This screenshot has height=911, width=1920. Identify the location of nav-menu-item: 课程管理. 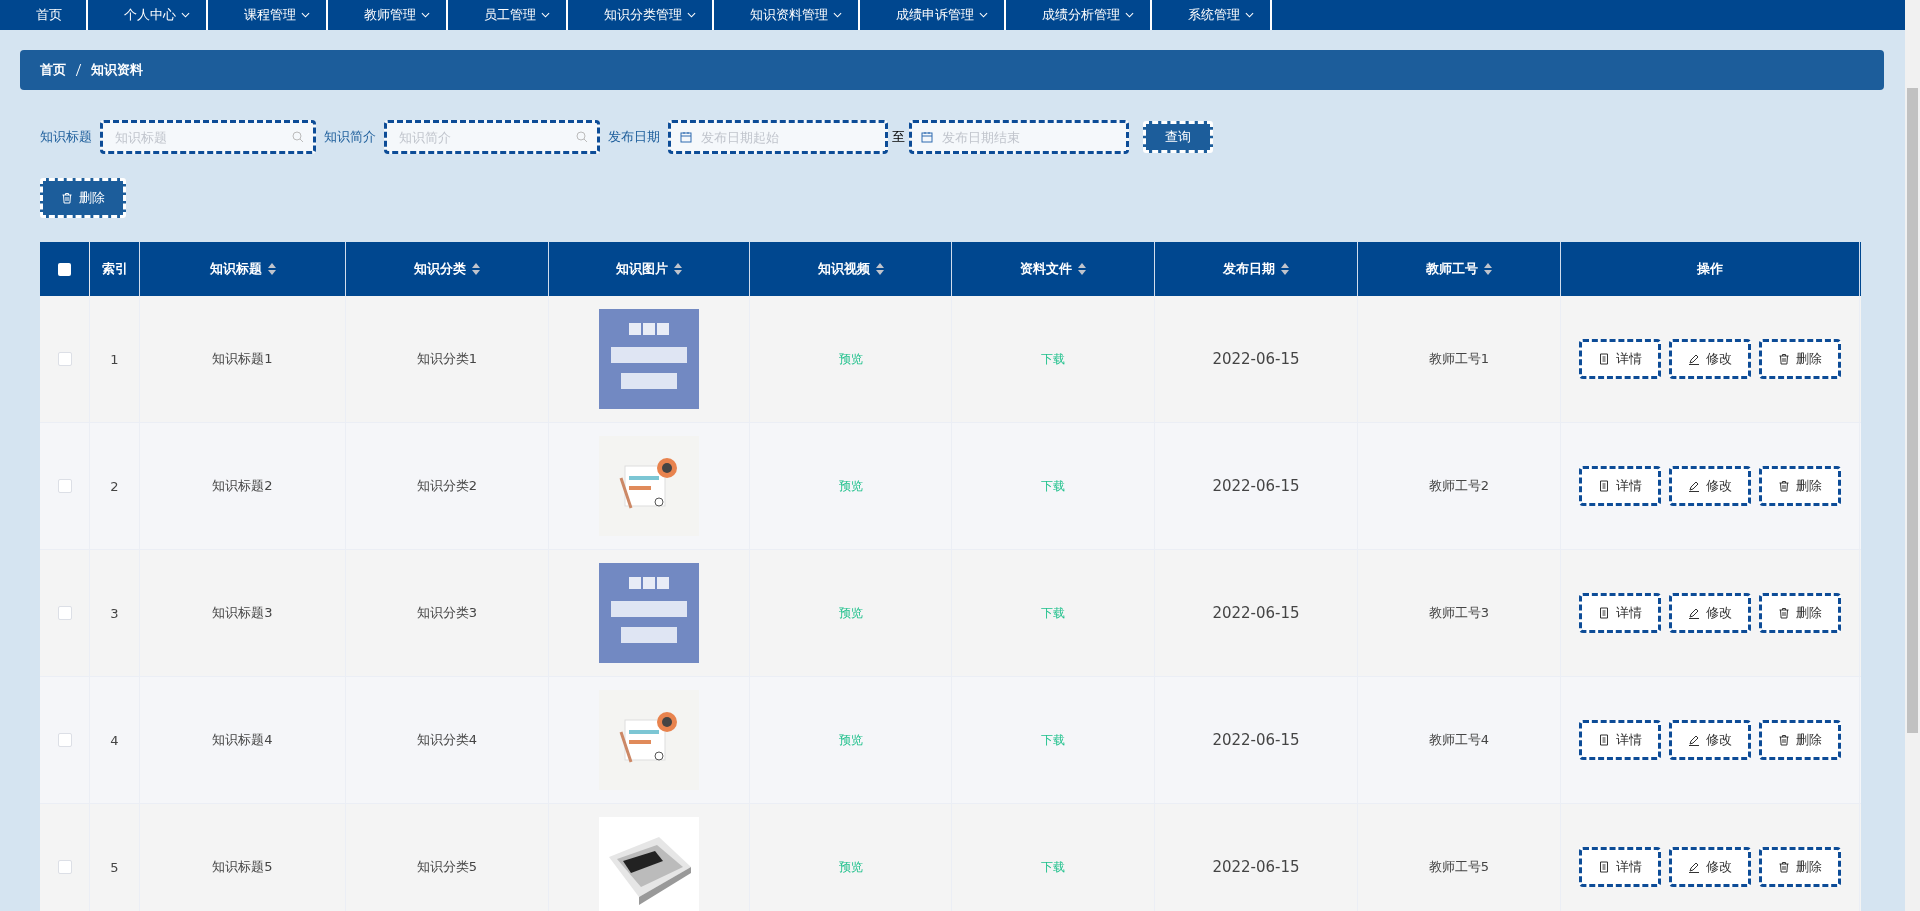
(268, 15).